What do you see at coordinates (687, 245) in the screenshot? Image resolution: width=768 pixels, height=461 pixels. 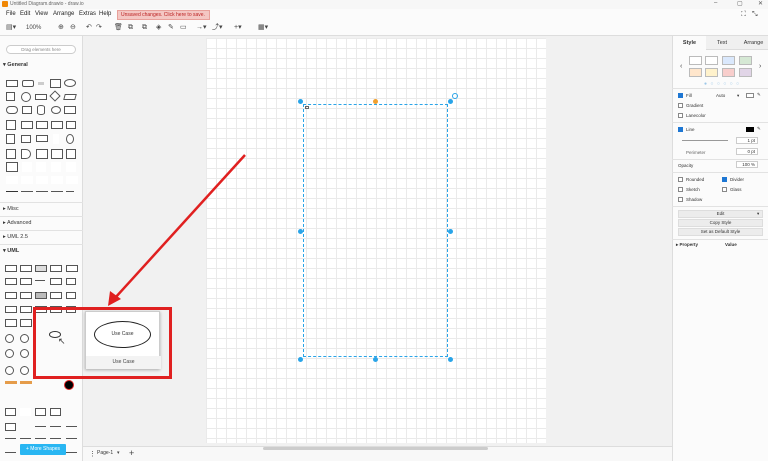 I see `property-header: ▸ Property` at bounding box center [687, 245].